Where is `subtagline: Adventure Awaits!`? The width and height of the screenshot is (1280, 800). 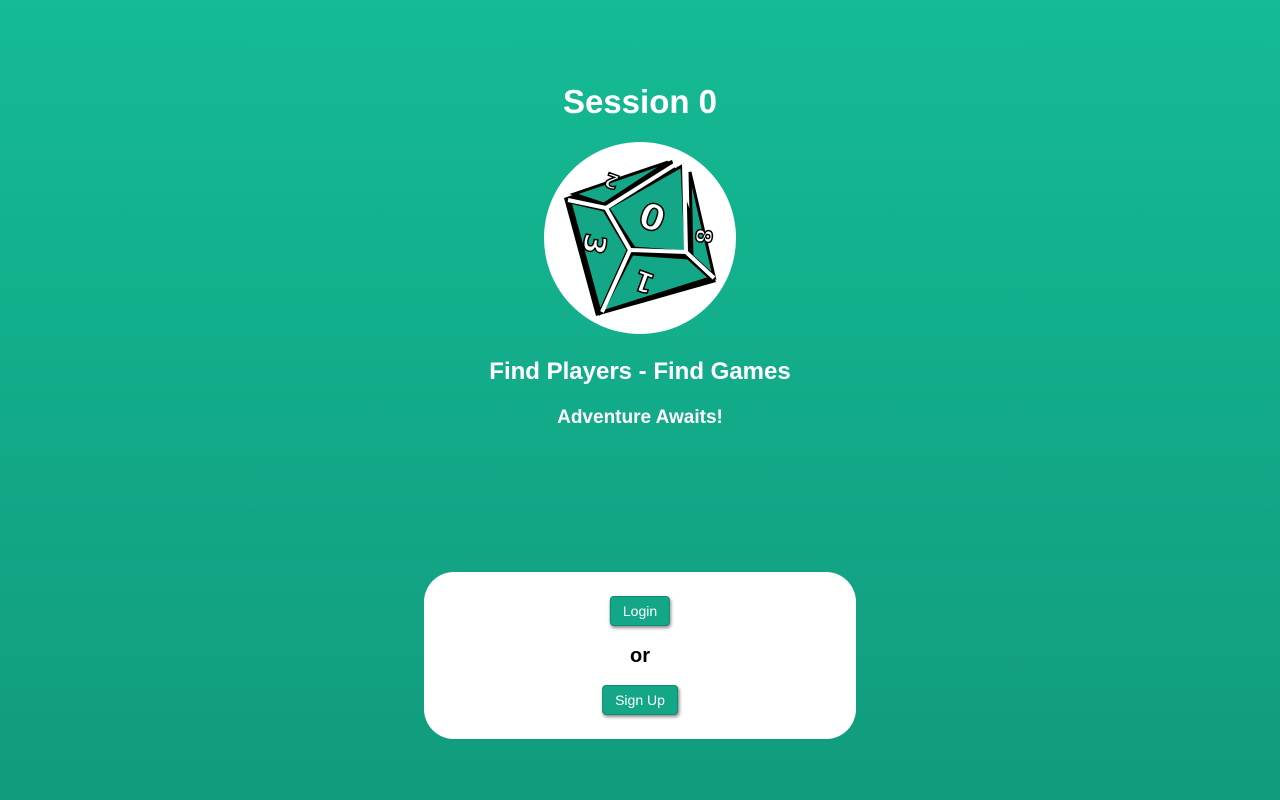
subtagline: Adventure Awaits! is located at coordinates (640, 417).